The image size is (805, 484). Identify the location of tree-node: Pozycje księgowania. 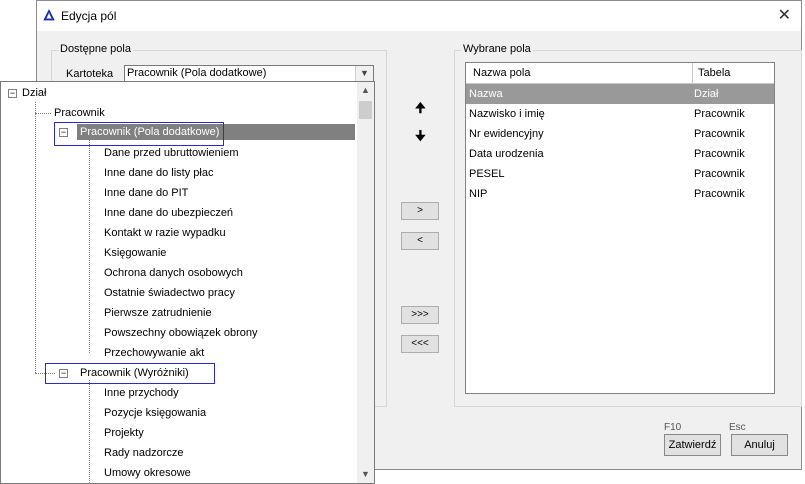
(155, 413).